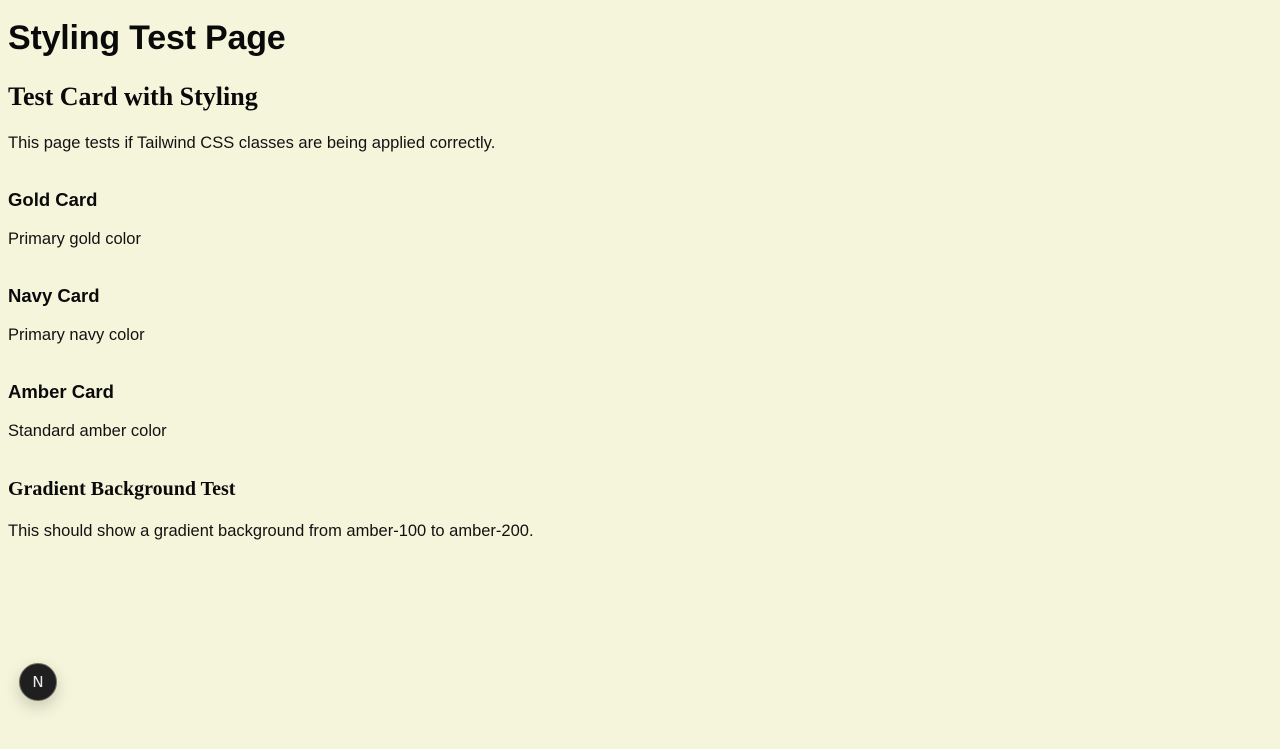 The width and height of the screenshot is (1280, 749). I want to click on test-card-title: Test Card with Styling, so click(133, 96).